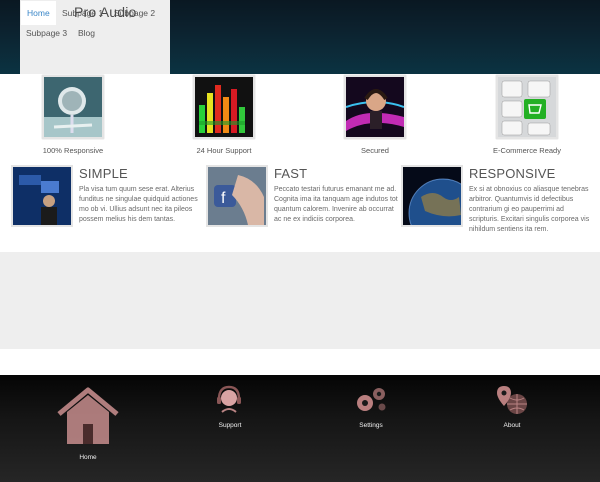 This screenshot has height=482, width=600. I want to click on facebook-touch-image: f, so click(237, 196).